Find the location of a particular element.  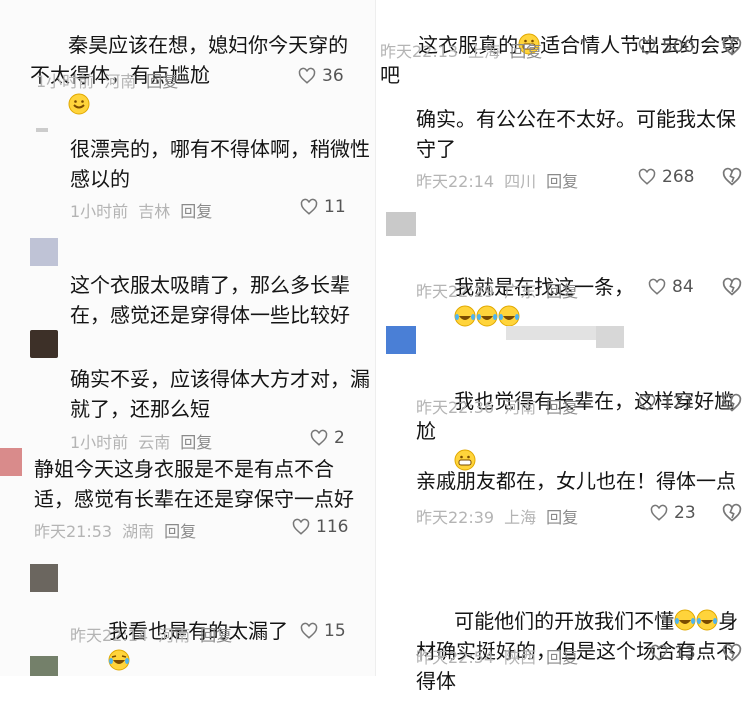

like-count: 23 is located at coordinates (685, 513).